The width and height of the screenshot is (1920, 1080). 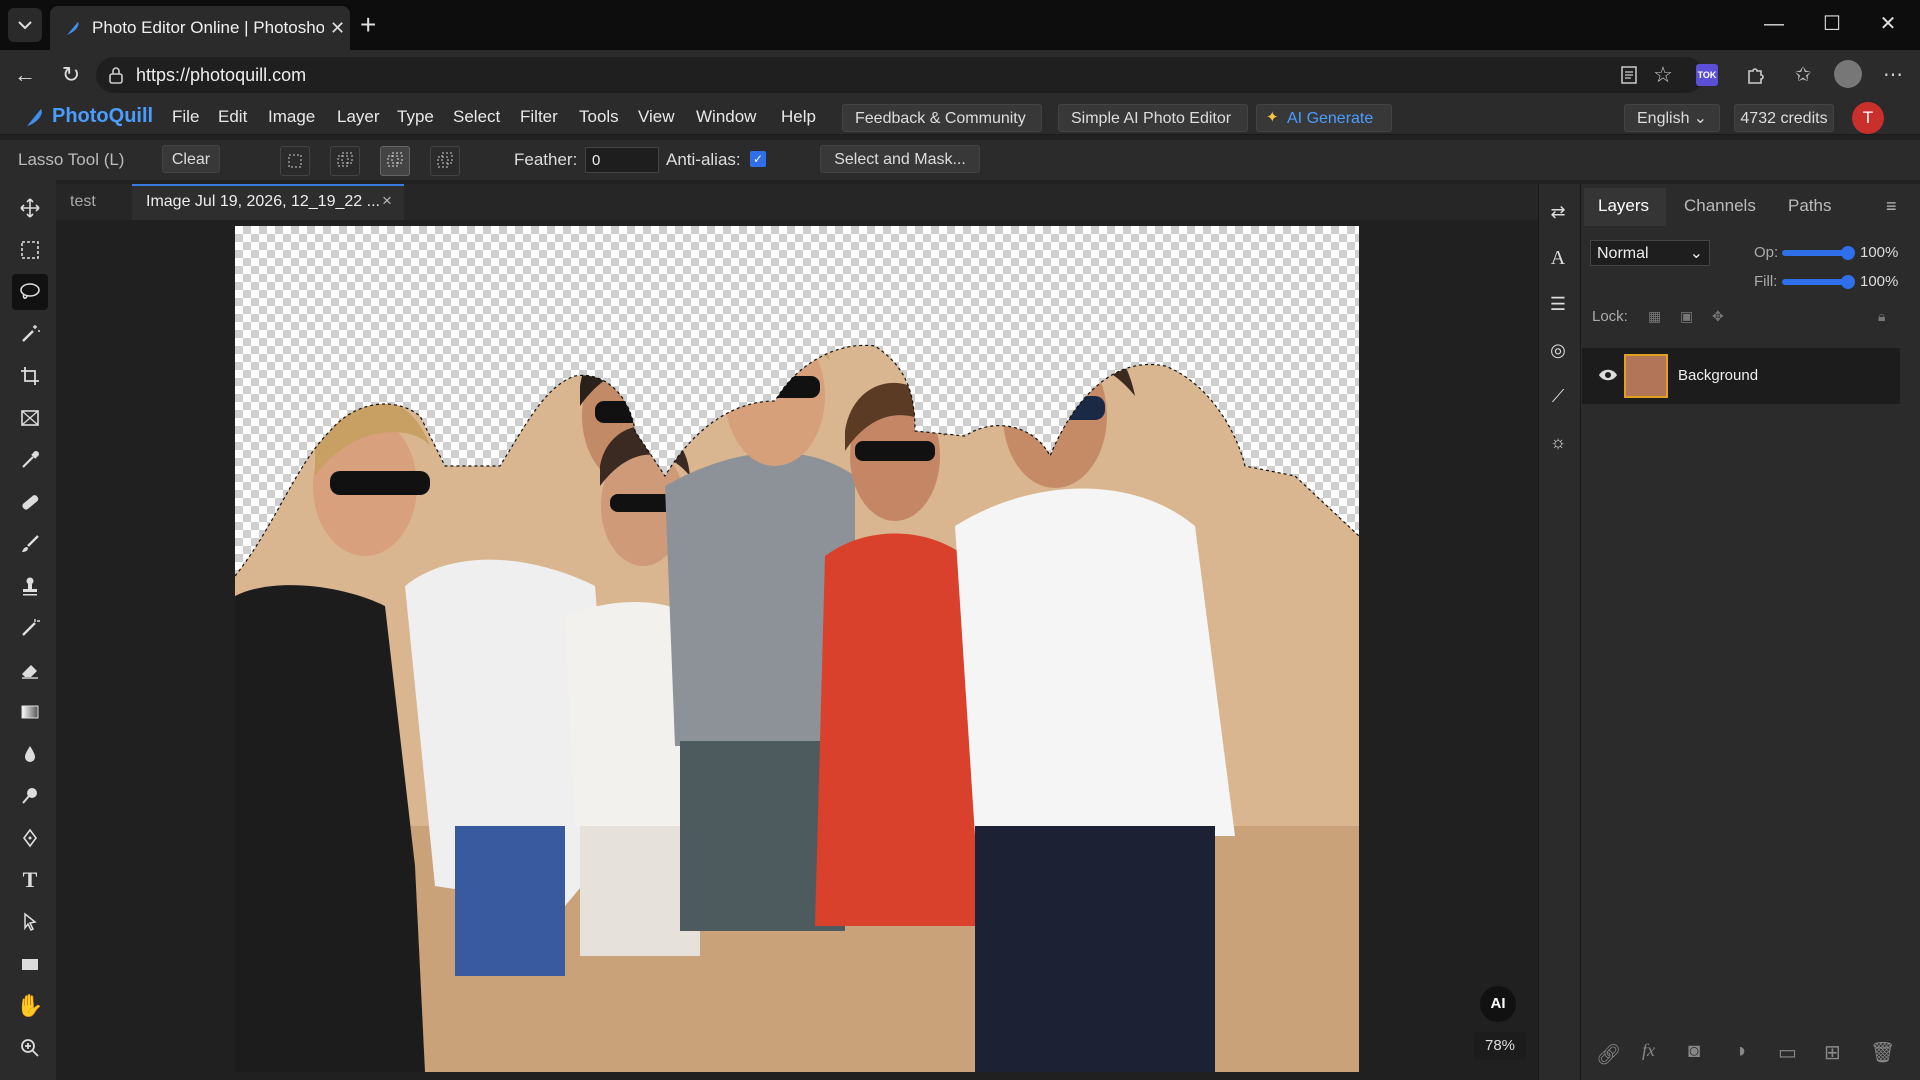 I want to click on hand-tool-icon: ✋, so click(x=30, y=1006).